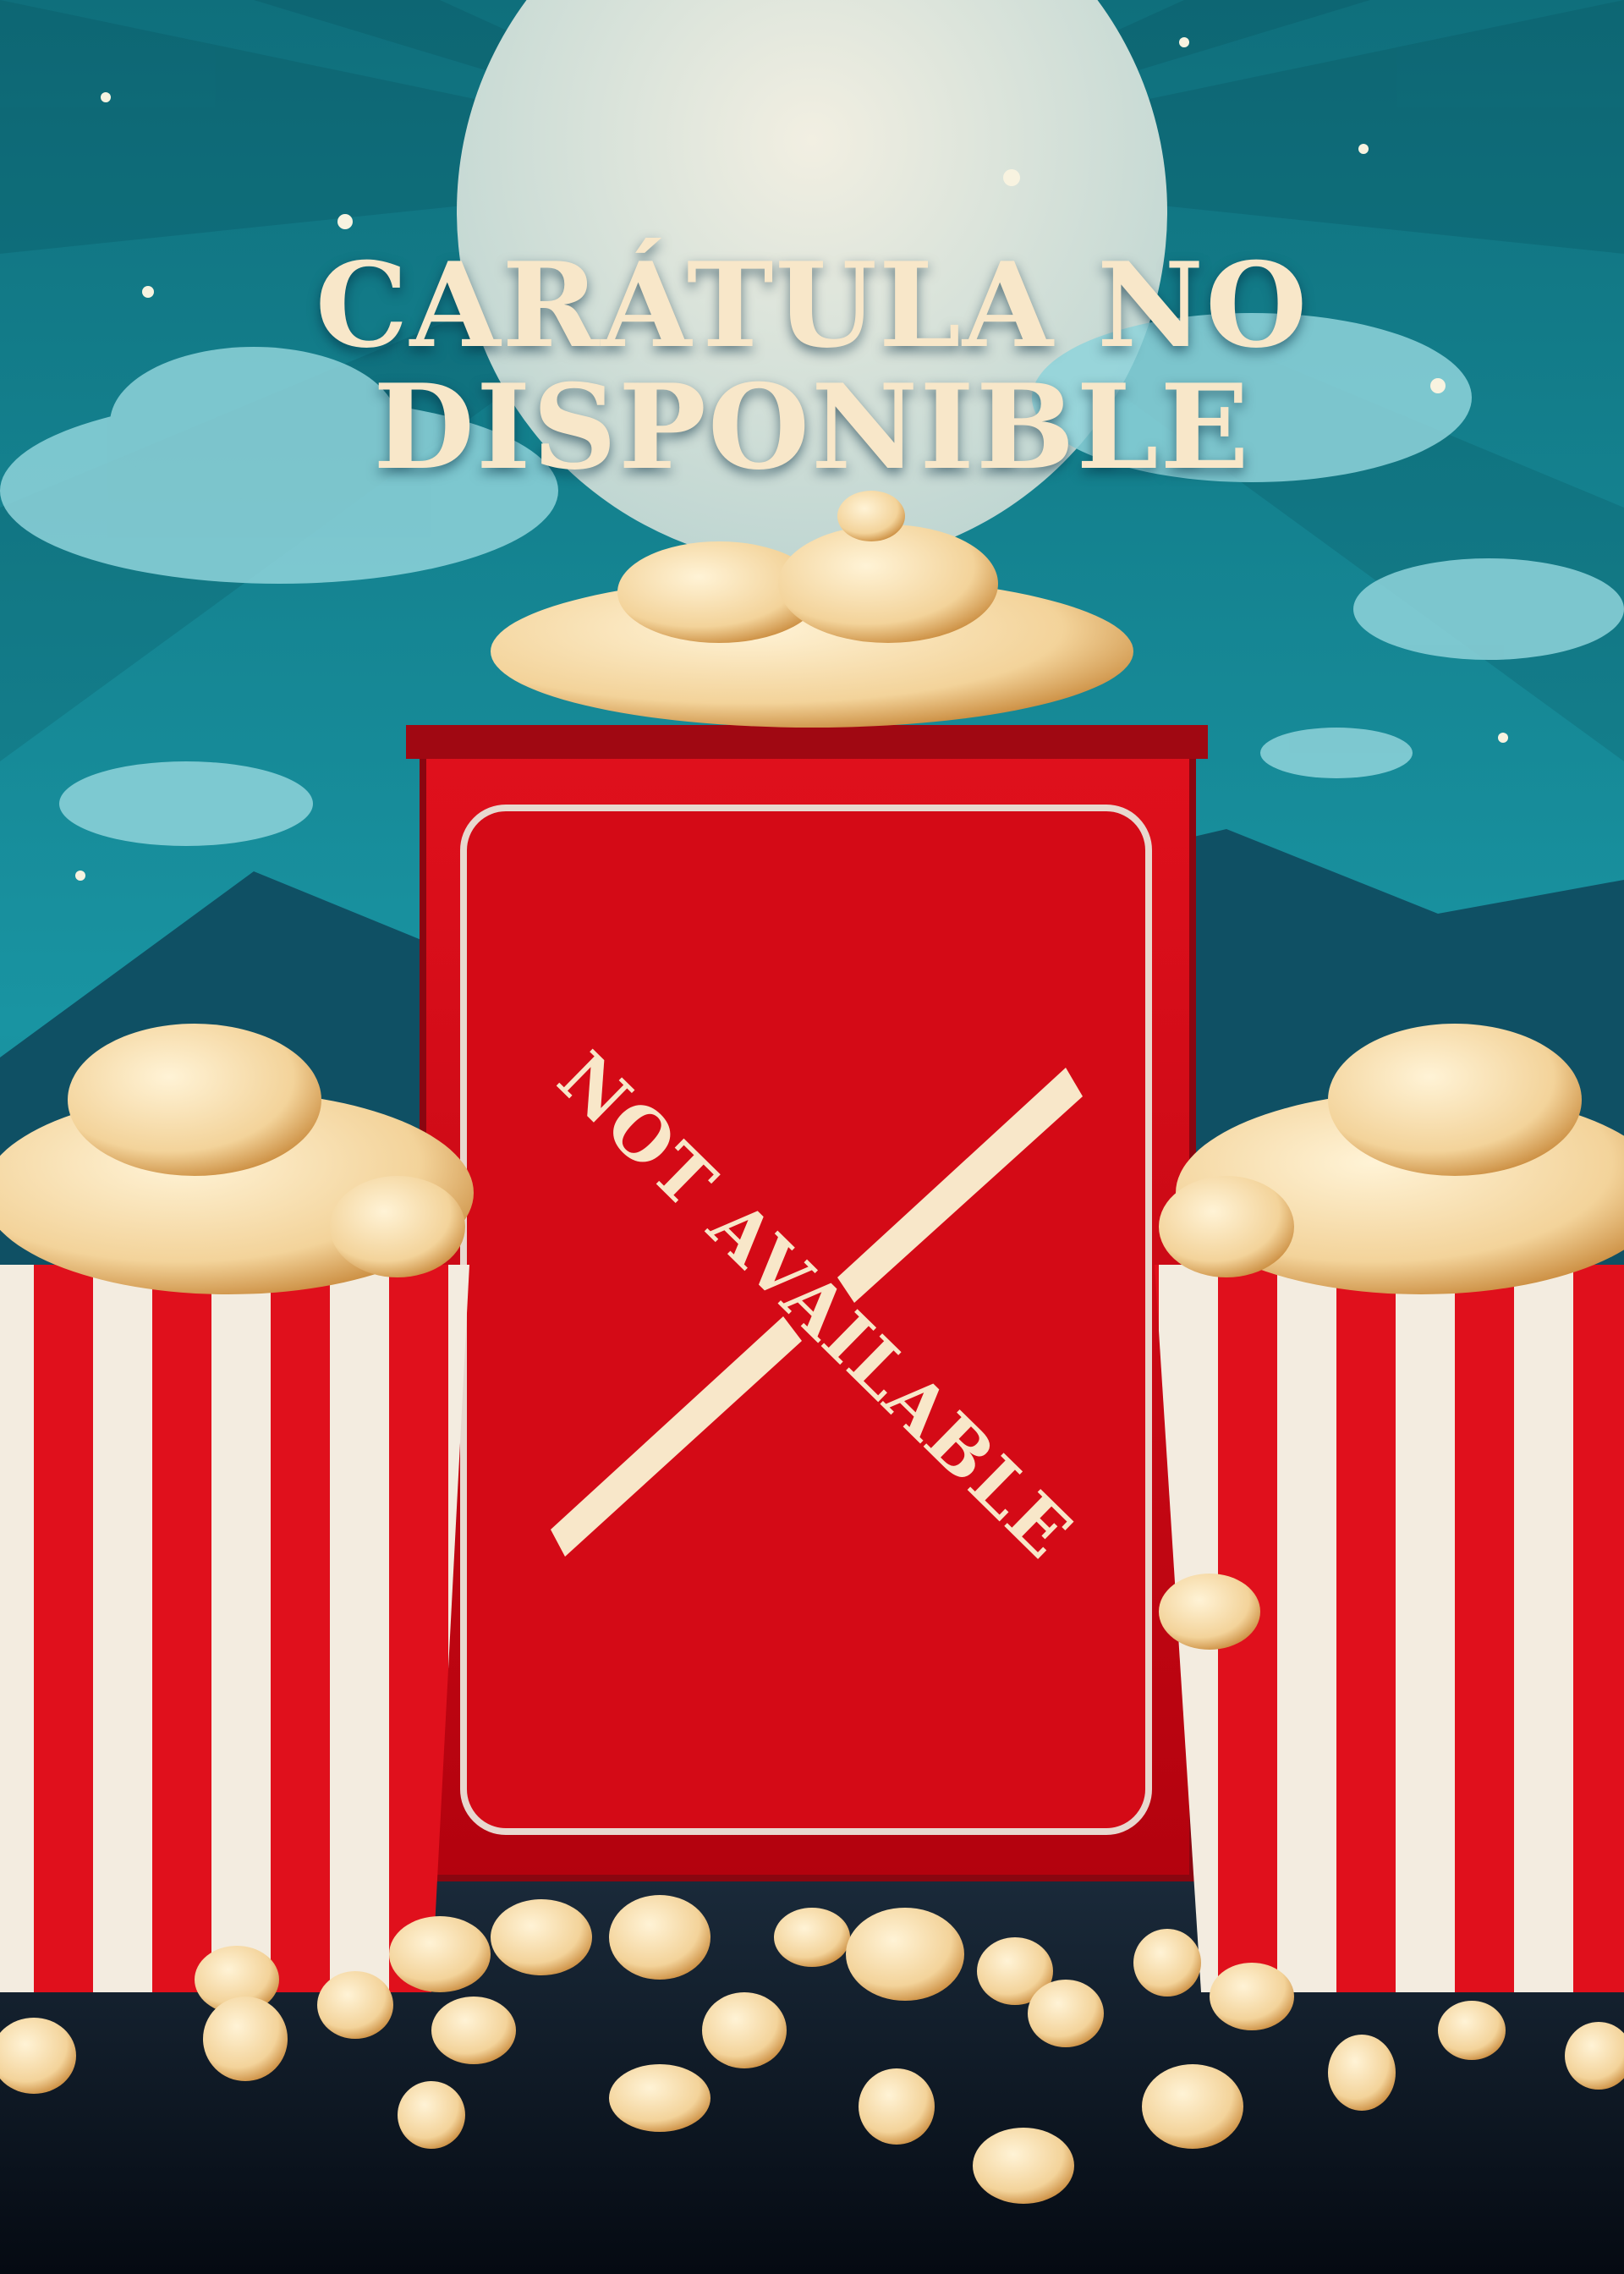 This screenshot has height=2274, width=1624. Describe the element at coordinates (812, 305) in the screenshot. I see `title-line-1: CARÁTULA NO` at that location.